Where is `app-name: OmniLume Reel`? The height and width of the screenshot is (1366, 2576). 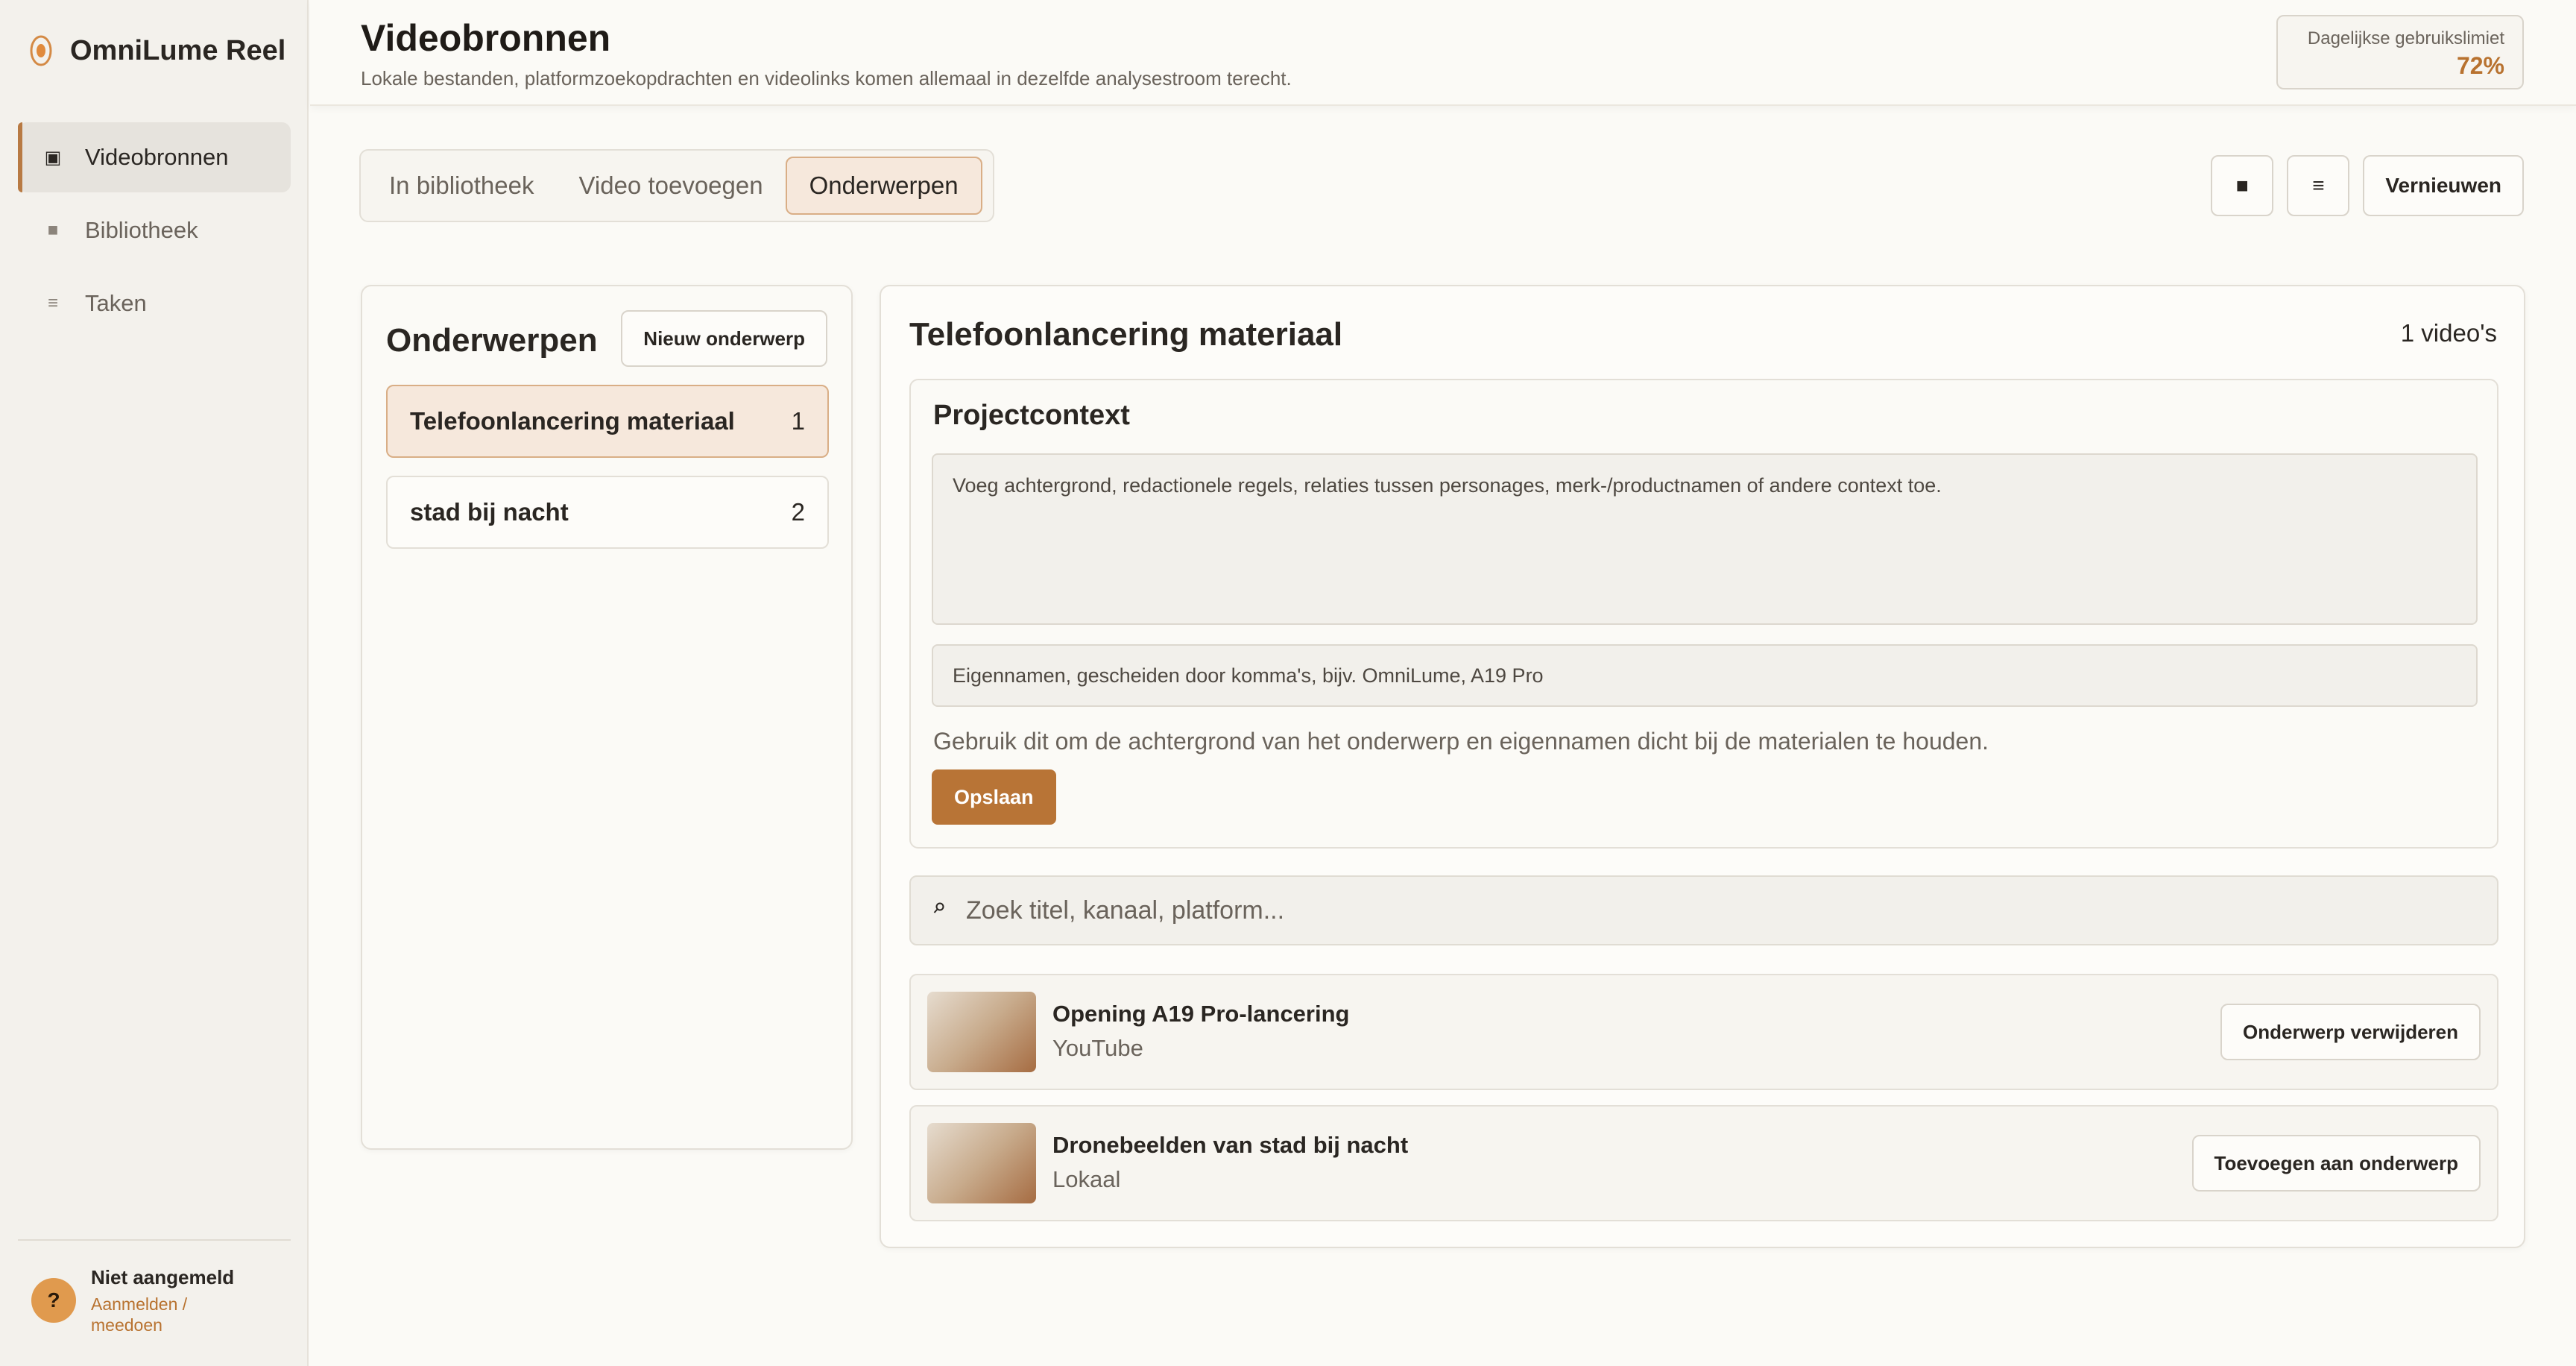 app-name: OmniLume Reel is located at coordinates (178, 50).